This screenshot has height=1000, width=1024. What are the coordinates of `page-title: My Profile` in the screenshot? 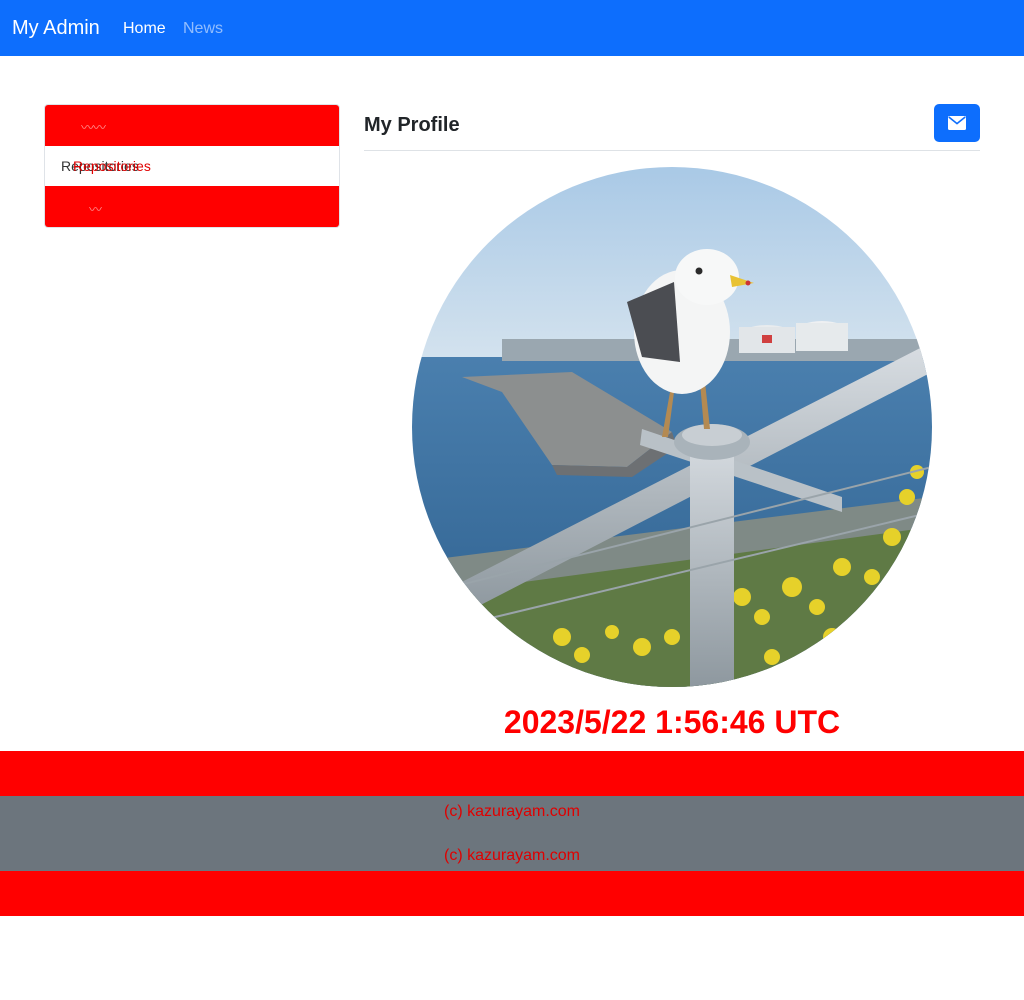 It's located at (412, 125).